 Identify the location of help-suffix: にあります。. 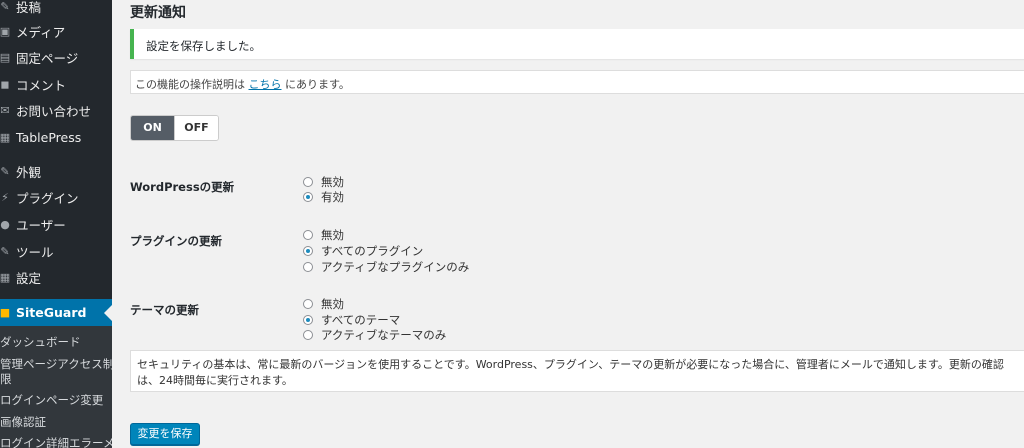
(317, 84).